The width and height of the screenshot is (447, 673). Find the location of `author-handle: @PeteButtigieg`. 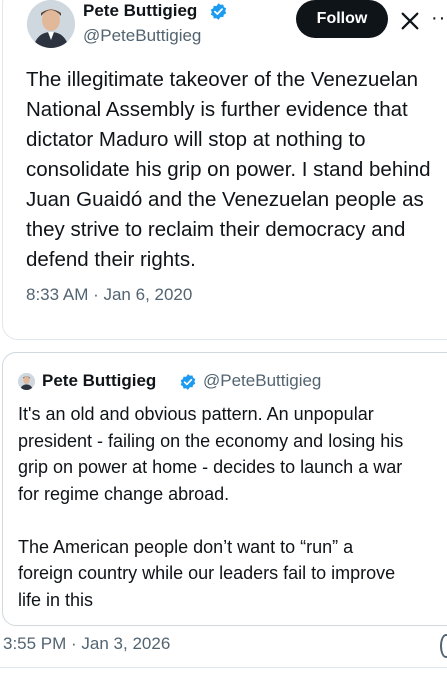

author-handle: @PeteButtigieg is located at coordinates (142, 36).